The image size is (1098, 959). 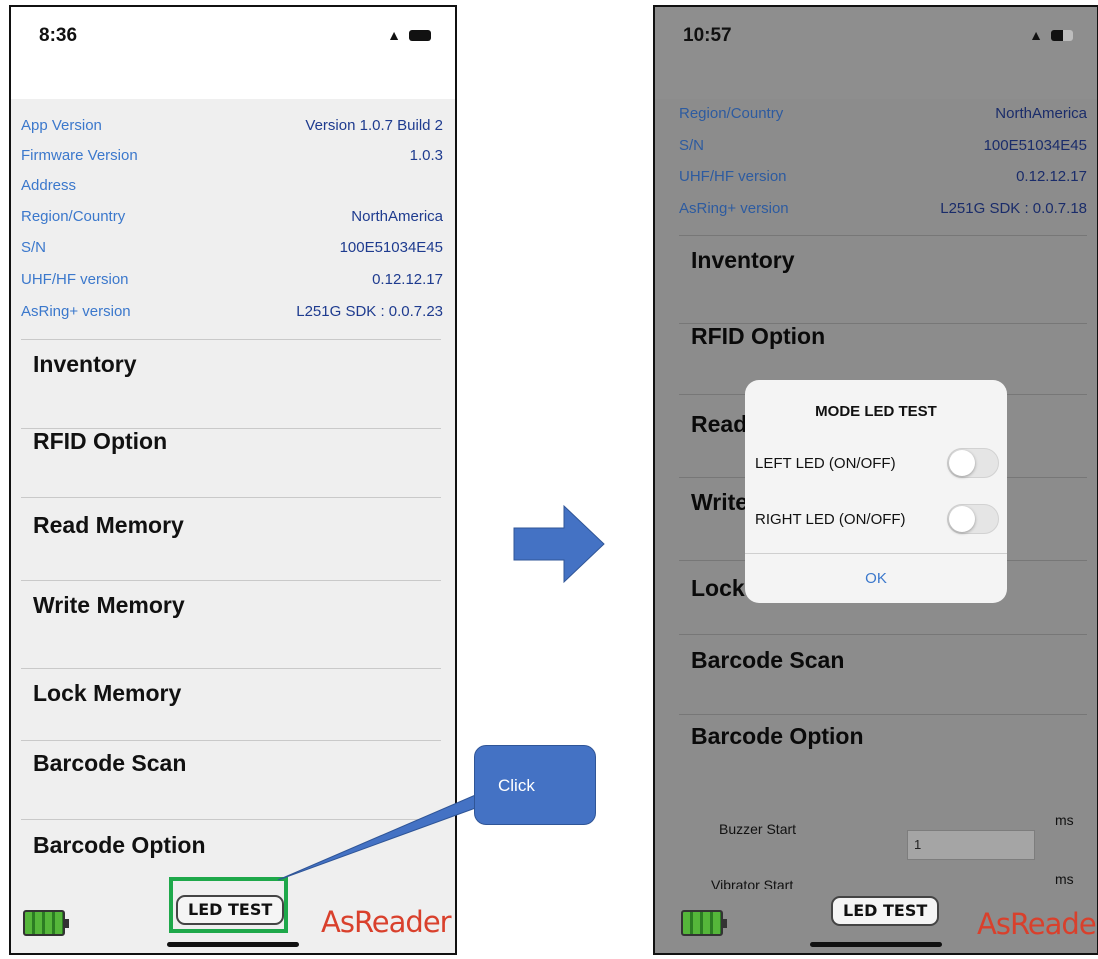 I want to click on buzzer-start-input: 1, so click(x=971, y=845).